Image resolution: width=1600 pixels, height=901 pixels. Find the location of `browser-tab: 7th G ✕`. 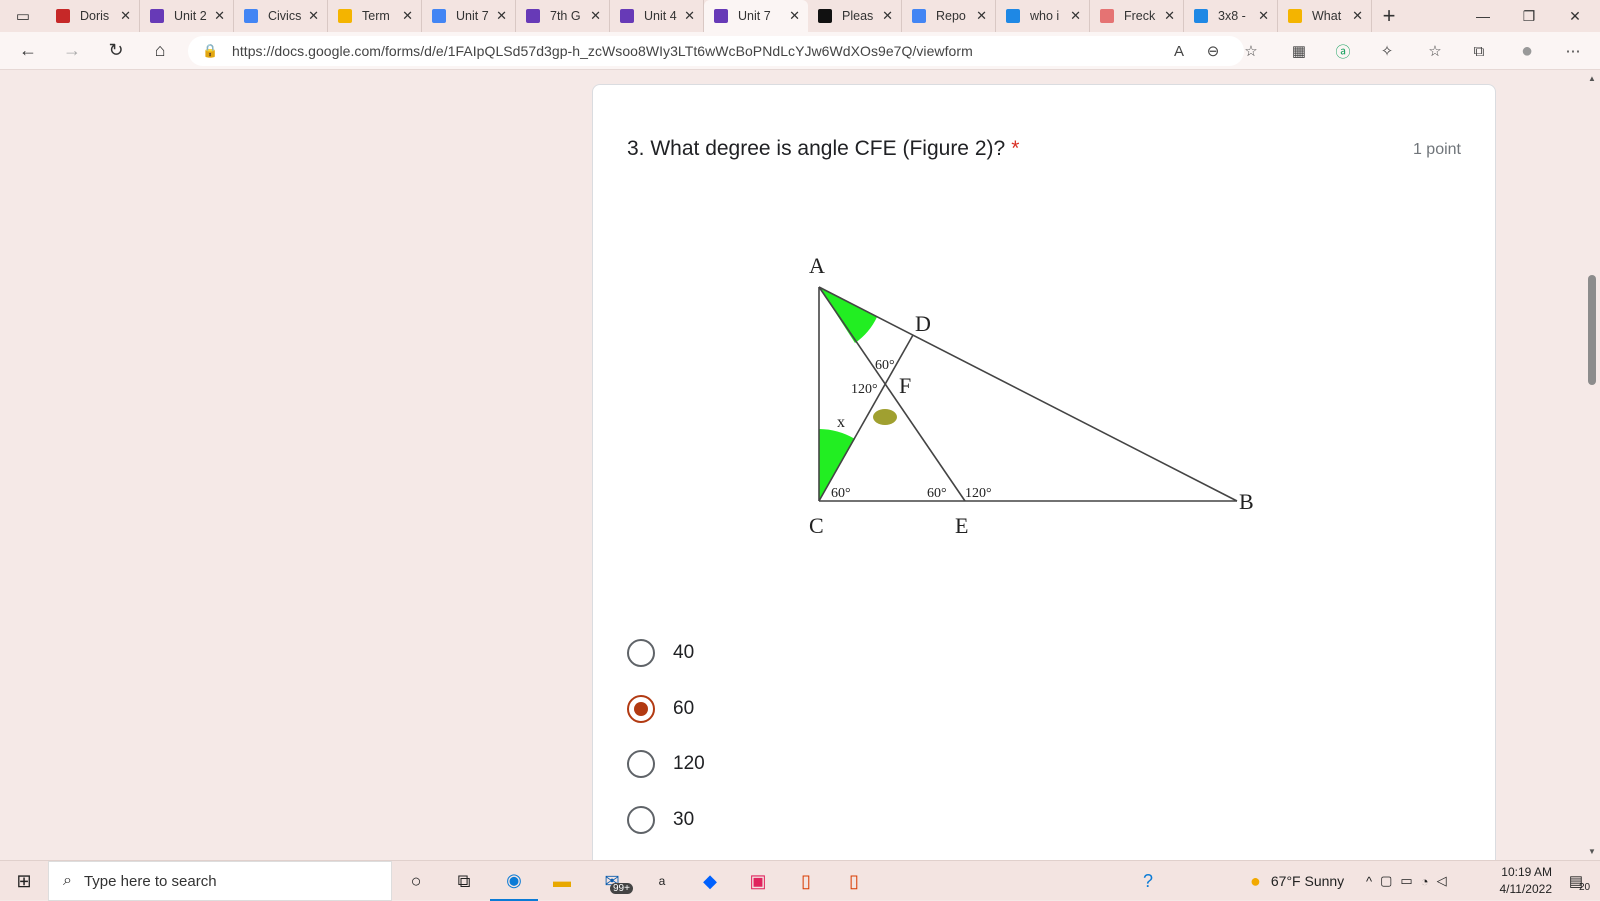

browser-tab: 7th G ✕ is located at coordinates (563, 16).